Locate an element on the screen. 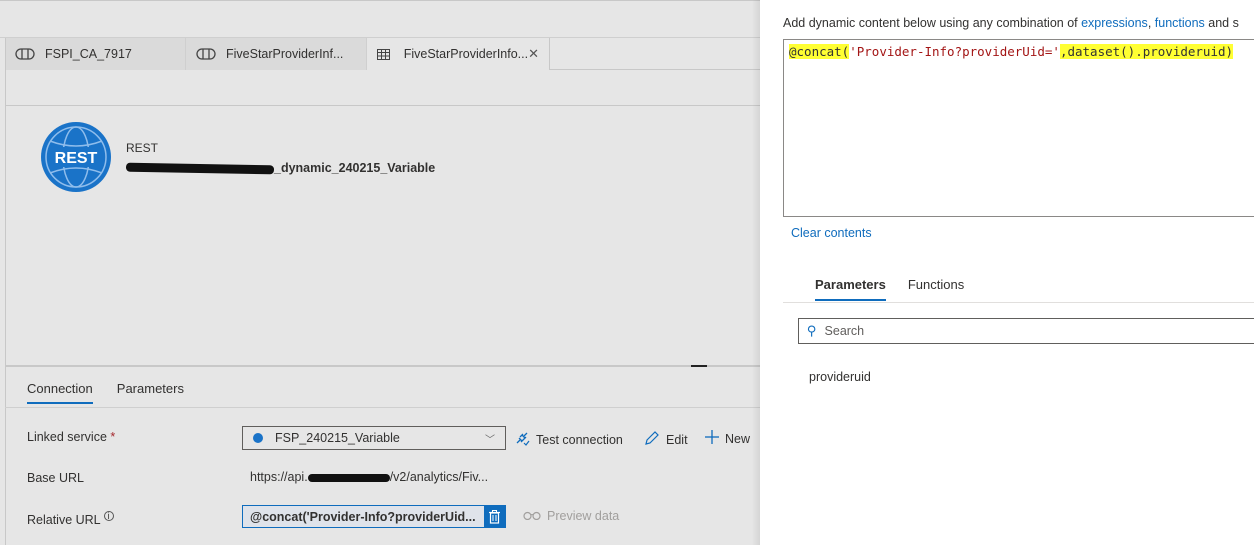 The height and width of the screenshot is (545, 1254). tab-label: FSPI_CA_7917 is located at coordinates (88, 54).